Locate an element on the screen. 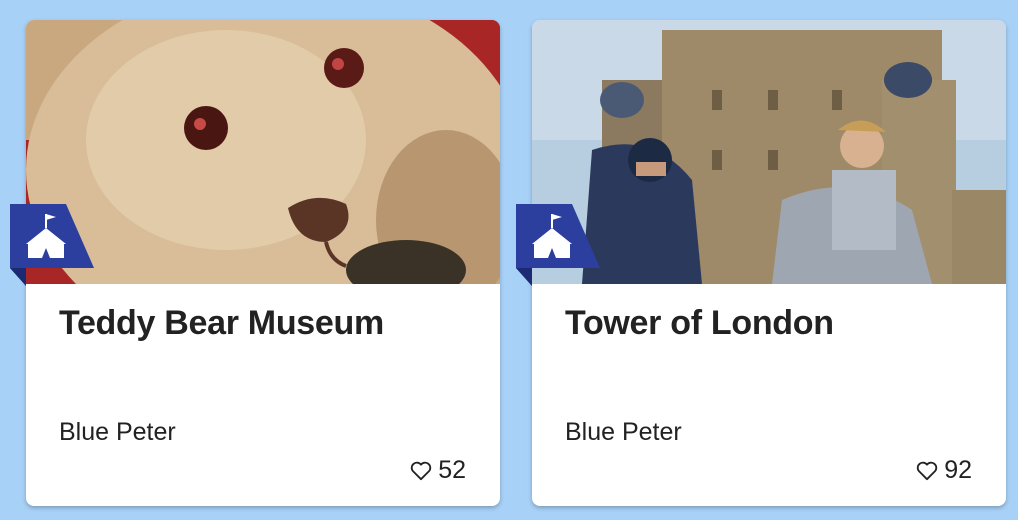  card-title: Tower of London is located at coordinates (775, 323).